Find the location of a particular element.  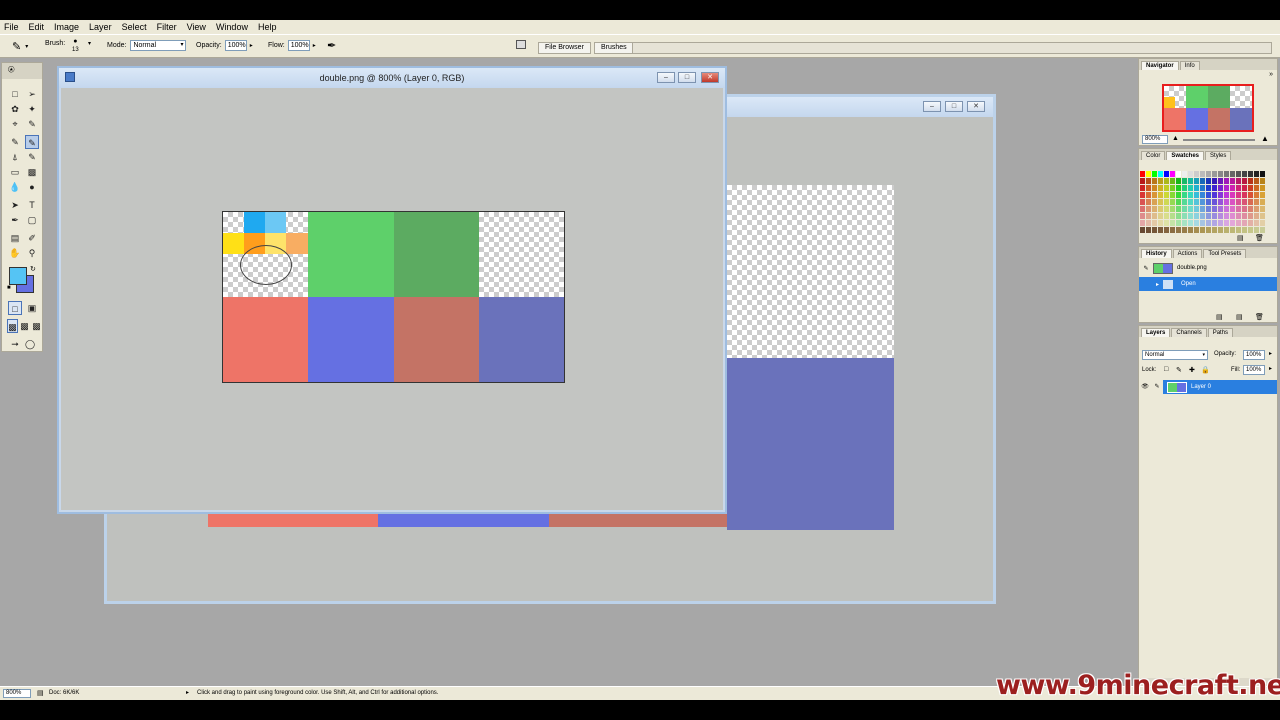

screen-mode-full-menu-icon: ▩ is located at coordinates (24, 326).